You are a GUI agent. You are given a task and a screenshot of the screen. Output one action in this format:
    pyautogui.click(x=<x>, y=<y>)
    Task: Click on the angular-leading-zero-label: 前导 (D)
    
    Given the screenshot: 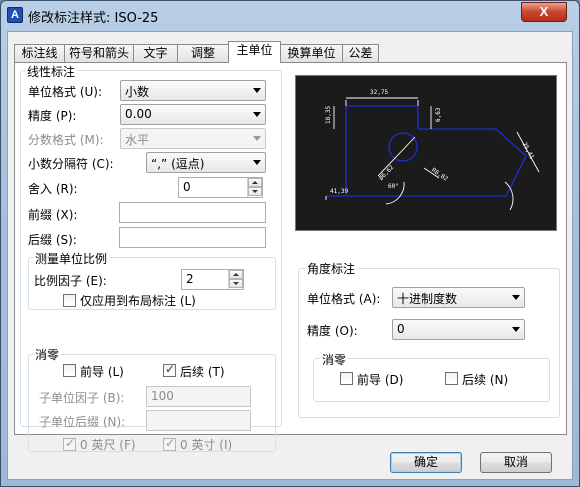 What is the action you would take?
    pyautogui.click(x=380, y=380)
    